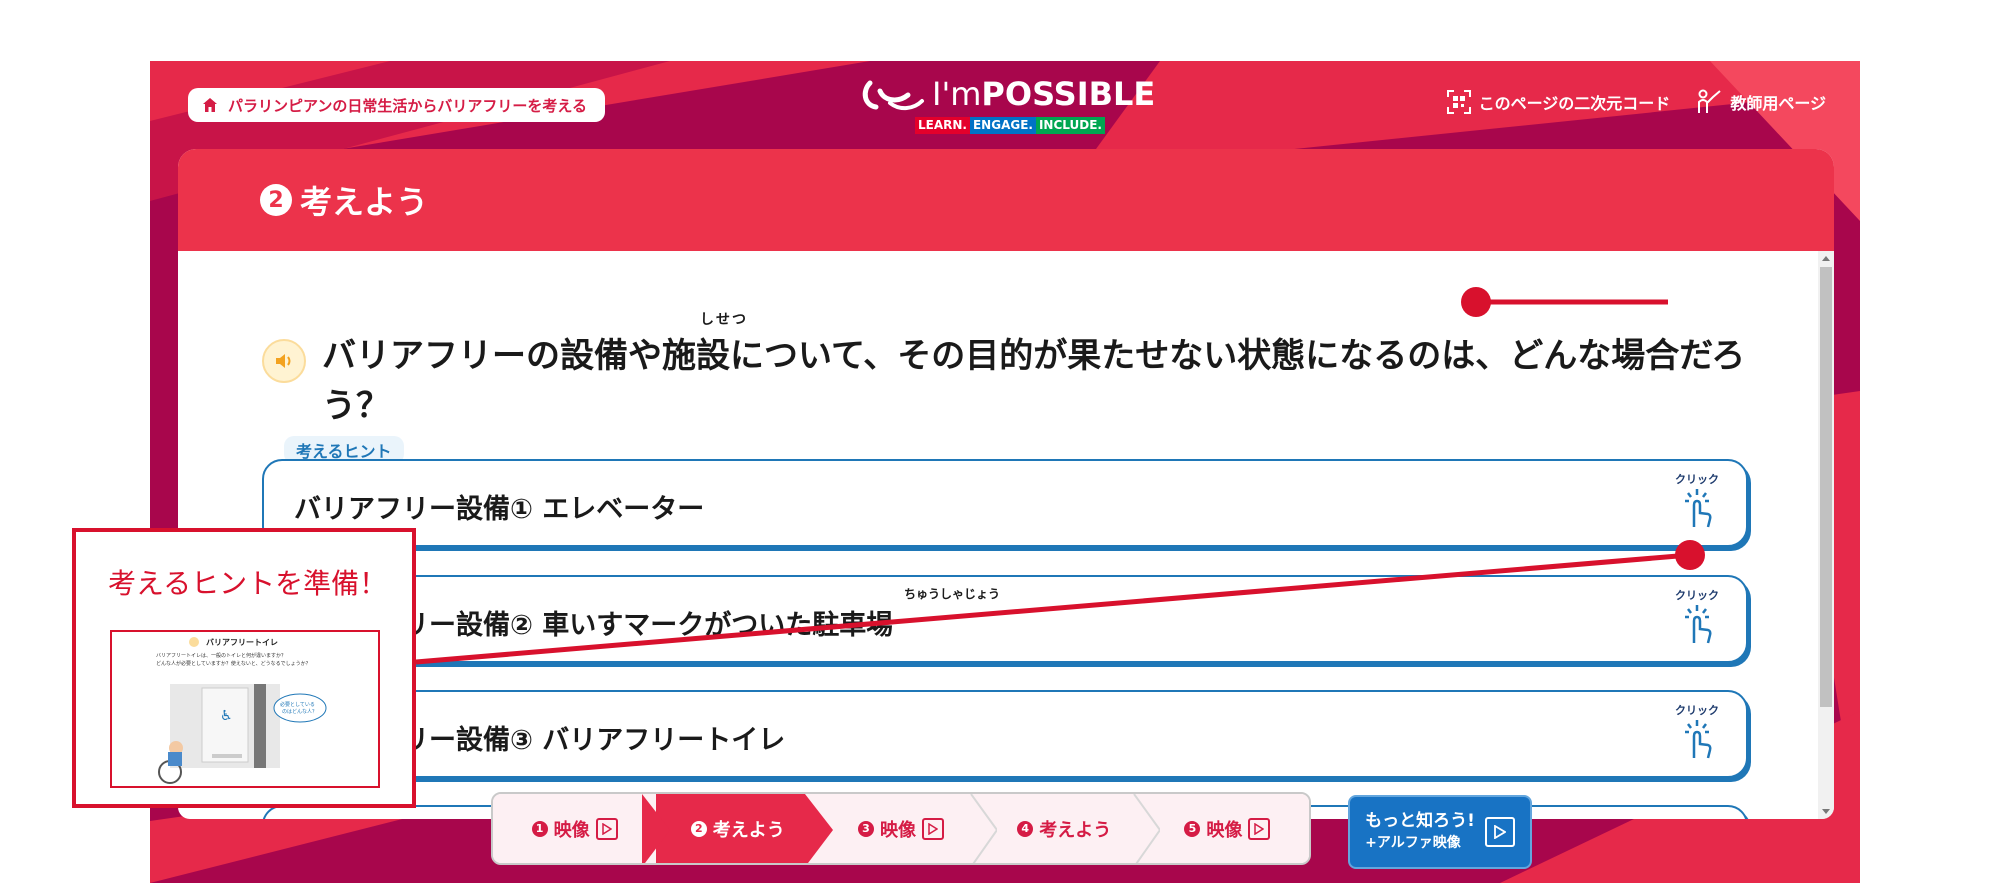 This screenshot has height=883, width=2000. I want to click on logo-tagline: LEARN. ENGAGE. INCLUDE., so click(1010, 125).